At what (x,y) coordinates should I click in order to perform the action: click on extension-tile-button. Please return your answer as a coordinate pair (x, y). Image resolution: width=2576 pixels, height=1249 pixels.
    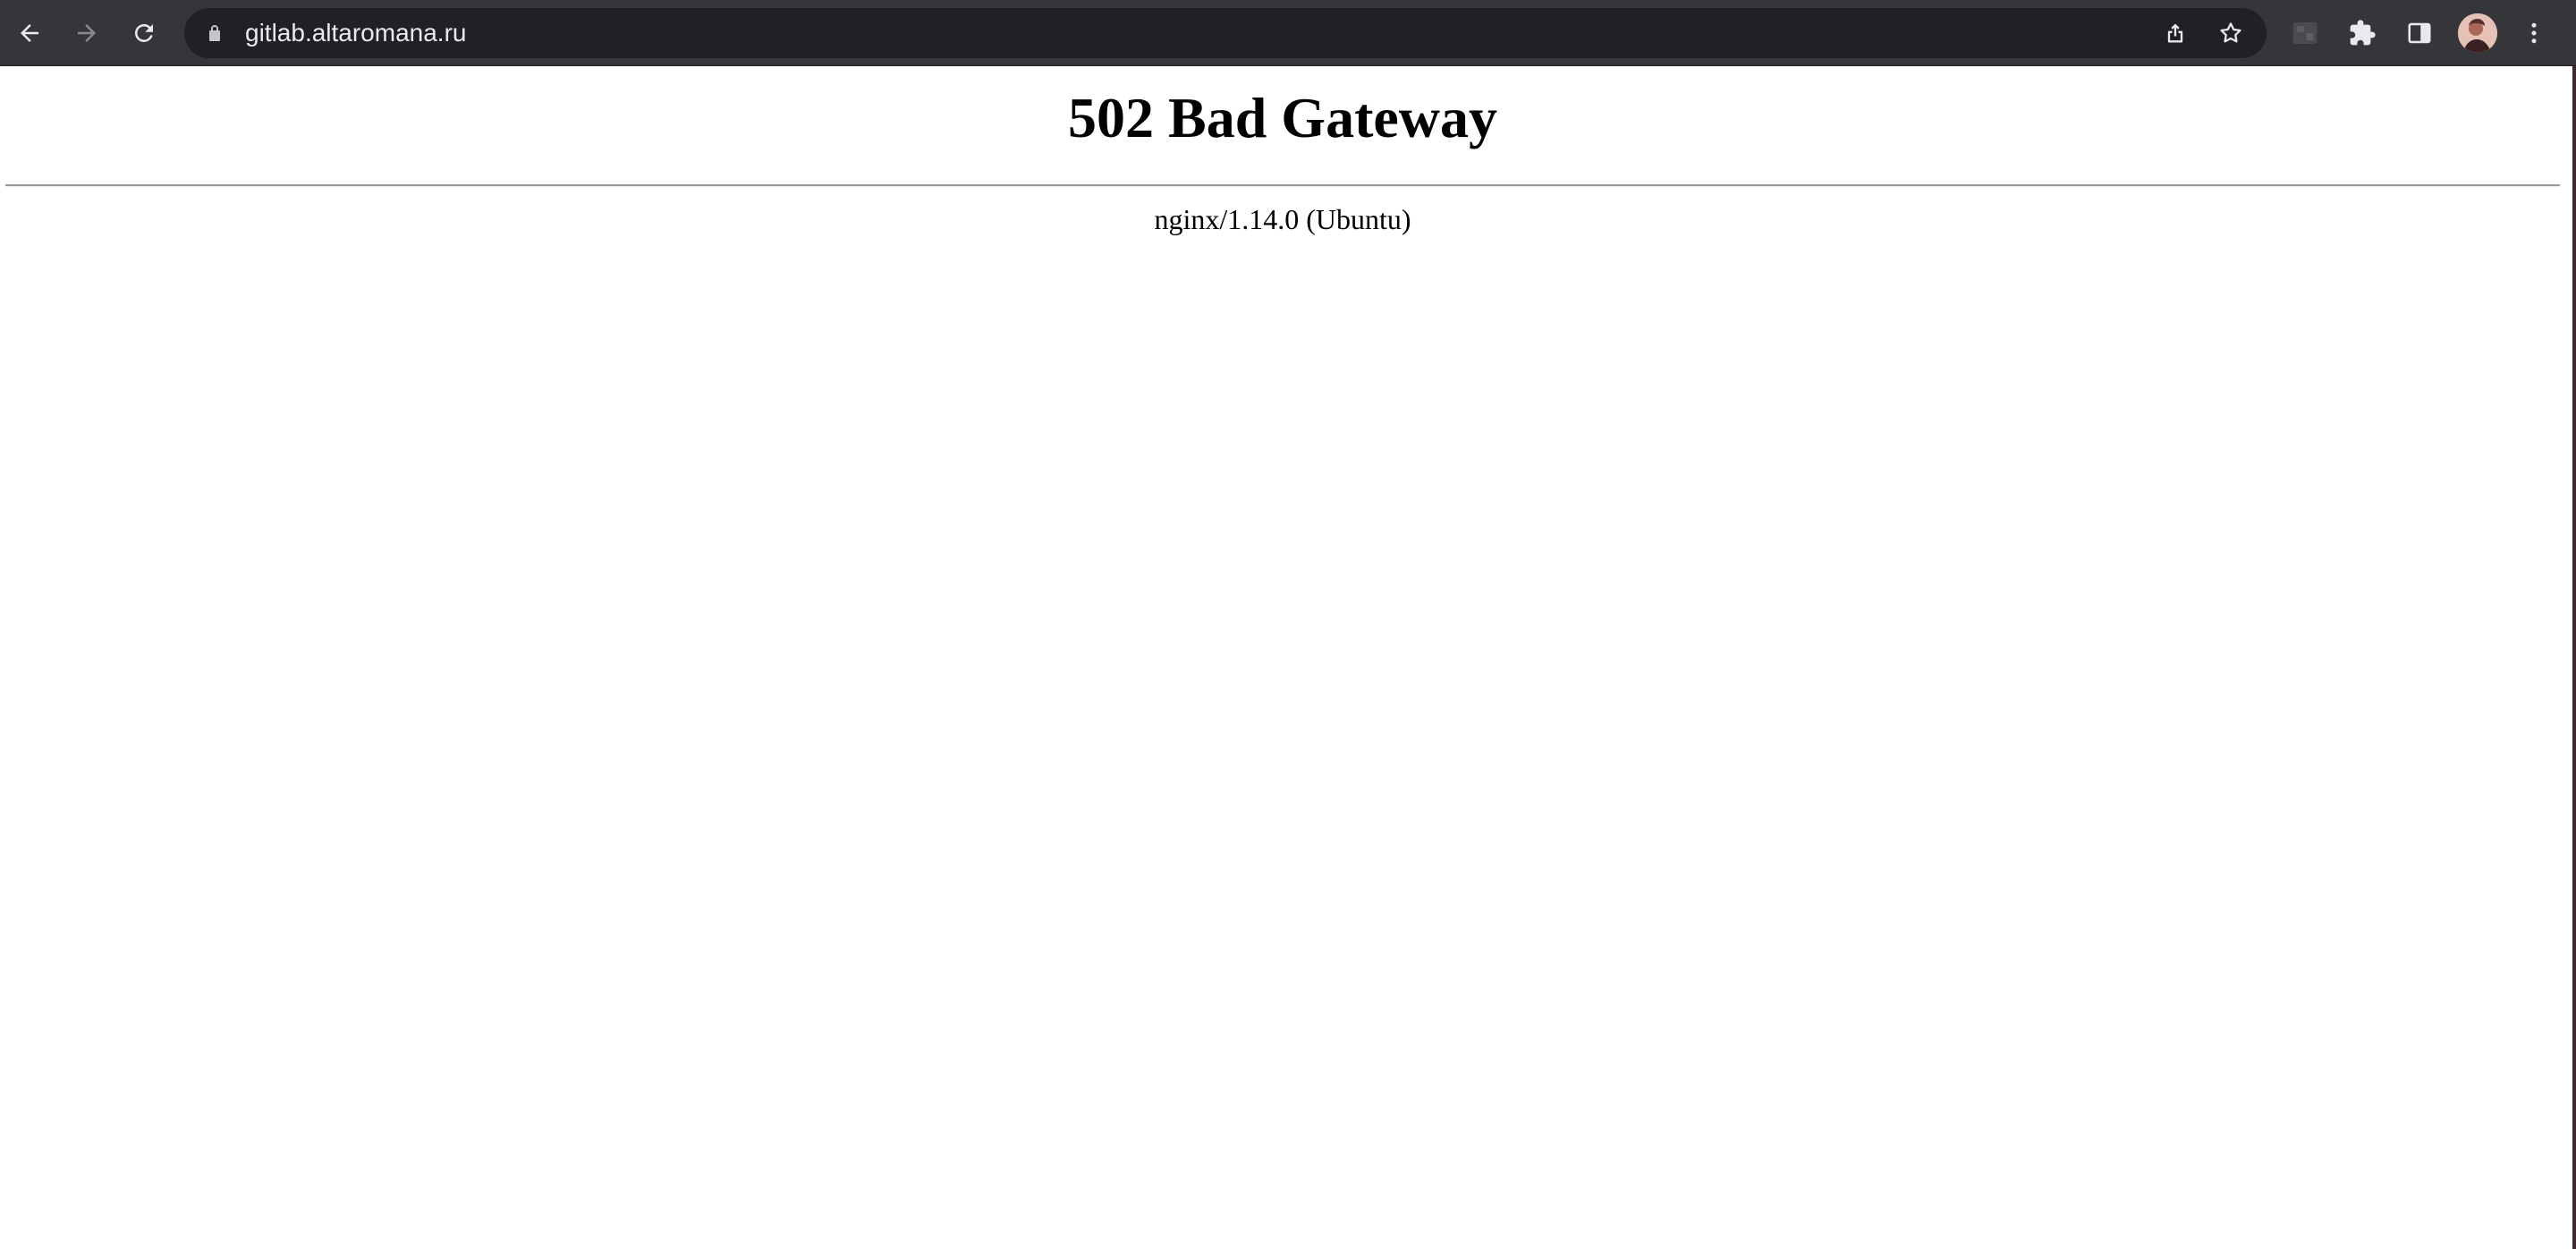
    Looking at the image, I should click on (2305, 33).